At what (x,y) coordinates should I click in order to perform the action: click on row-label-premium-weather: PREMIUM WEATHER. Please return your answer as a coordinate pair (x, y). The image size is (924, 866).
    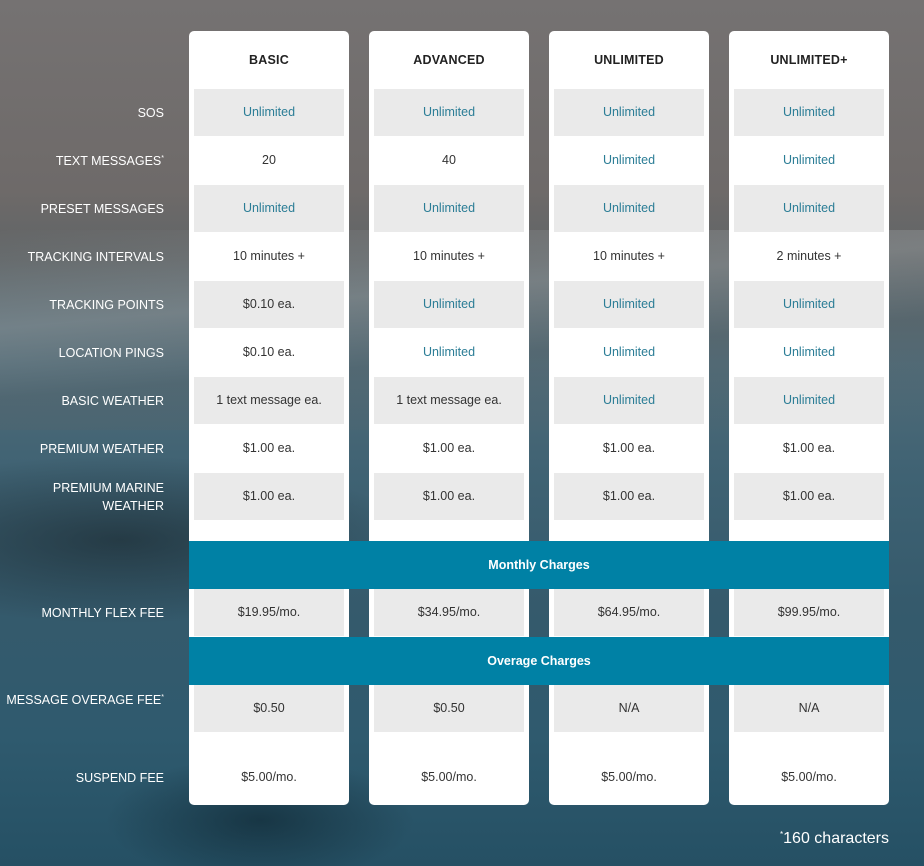
    Looking at the image, I should click on (84, 449).